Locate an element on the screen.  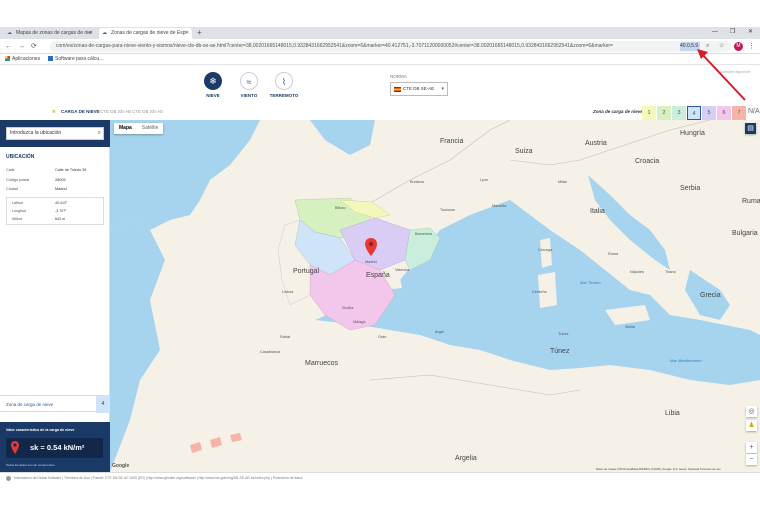
norma-label: NORMA is located at coordinates (398, 76).